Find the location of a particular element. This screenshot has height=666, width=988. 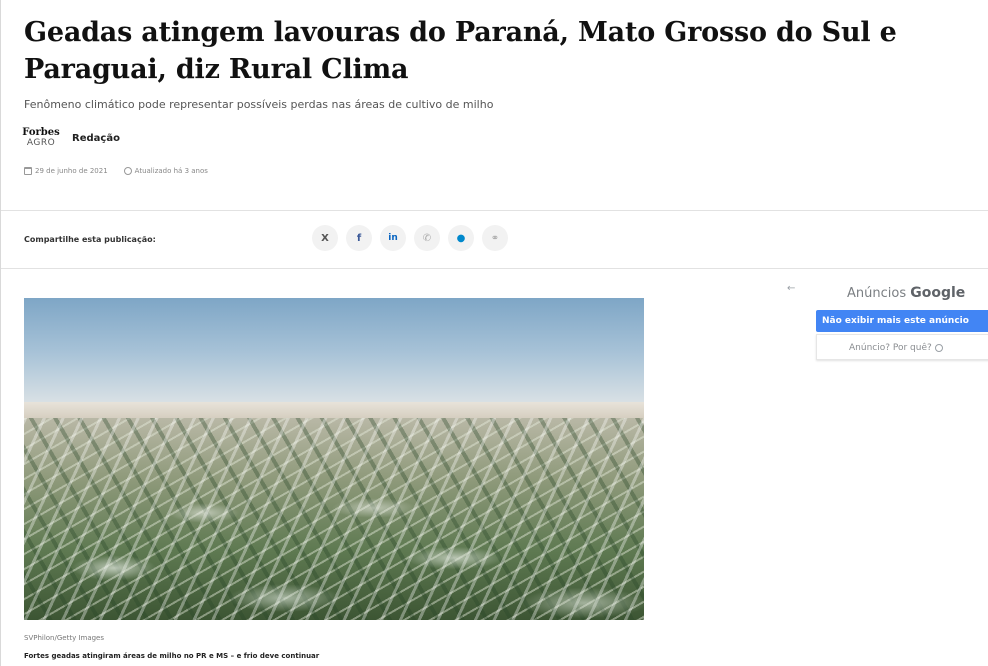

publish-date: 29 de junho de 2021 is located at coordinates (66, 171).